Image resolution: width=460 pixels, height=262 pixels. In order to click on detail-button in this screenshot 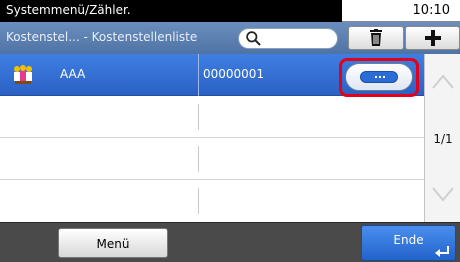, I will do `click(379, 77)`.